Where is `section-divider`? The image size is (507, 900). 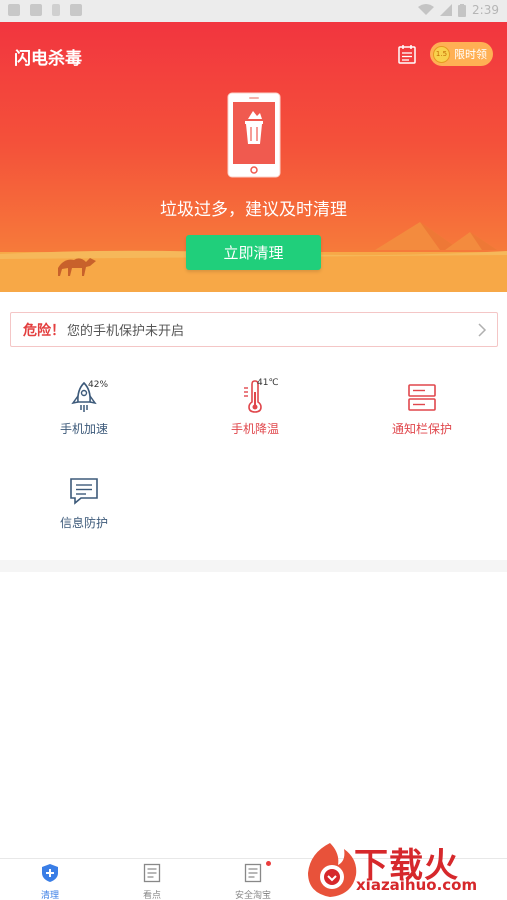 section-divider is located at coordinates (253, 566).